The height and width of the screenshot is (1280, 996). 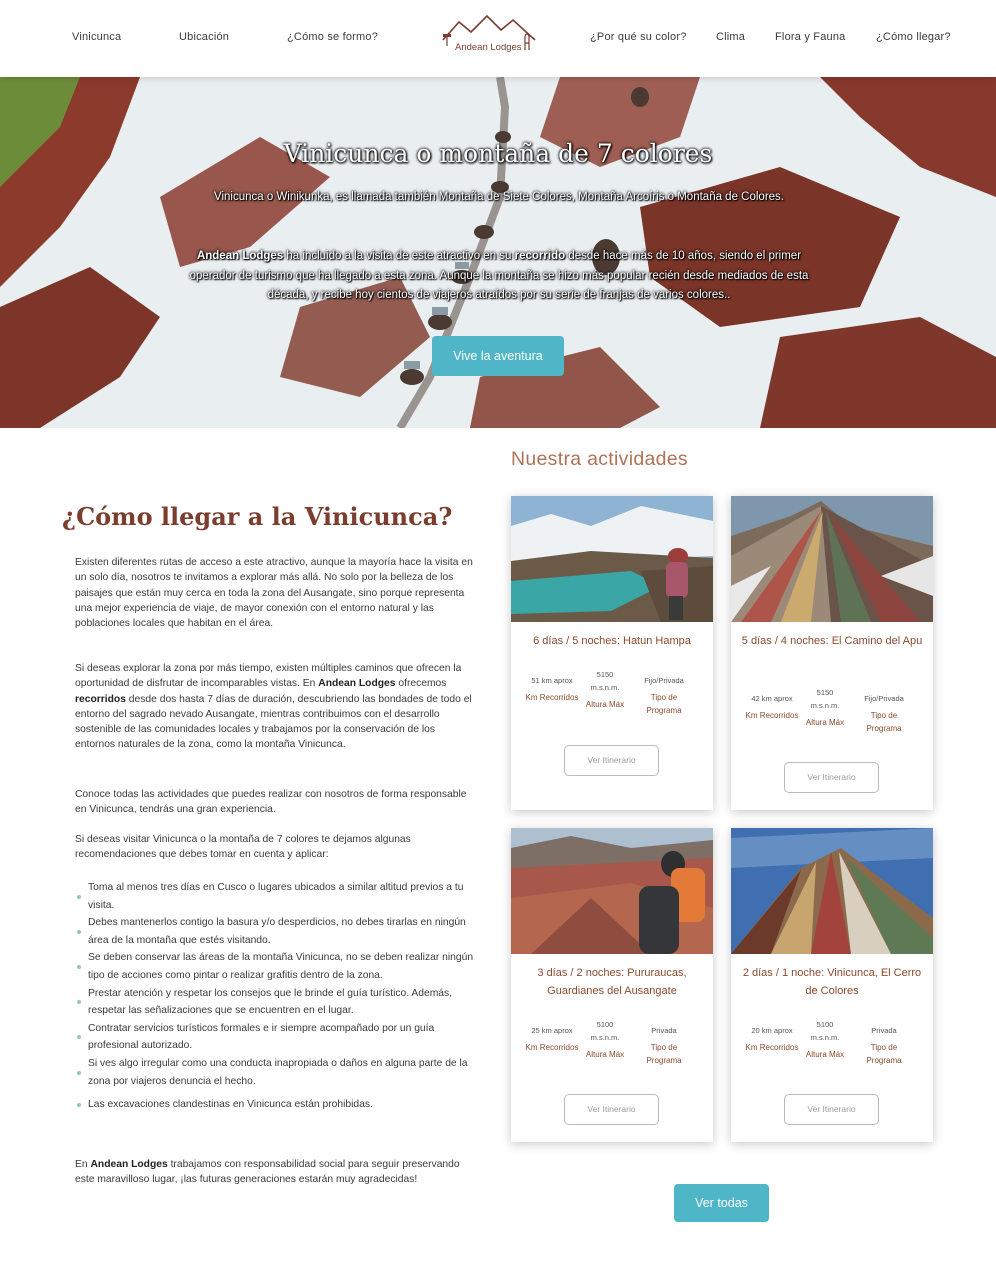 I want to click on paragraph-bold: recorridos, so click(x=100, y=699).